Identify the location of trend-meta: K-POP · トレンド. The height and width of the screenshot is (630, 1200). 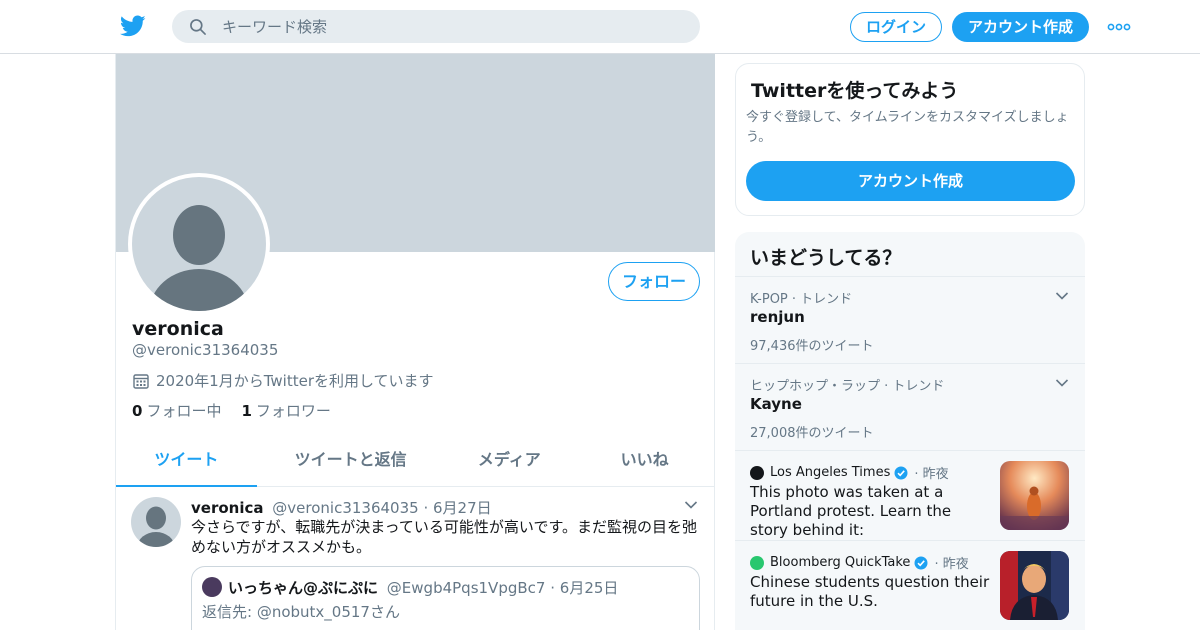
(801, 299).